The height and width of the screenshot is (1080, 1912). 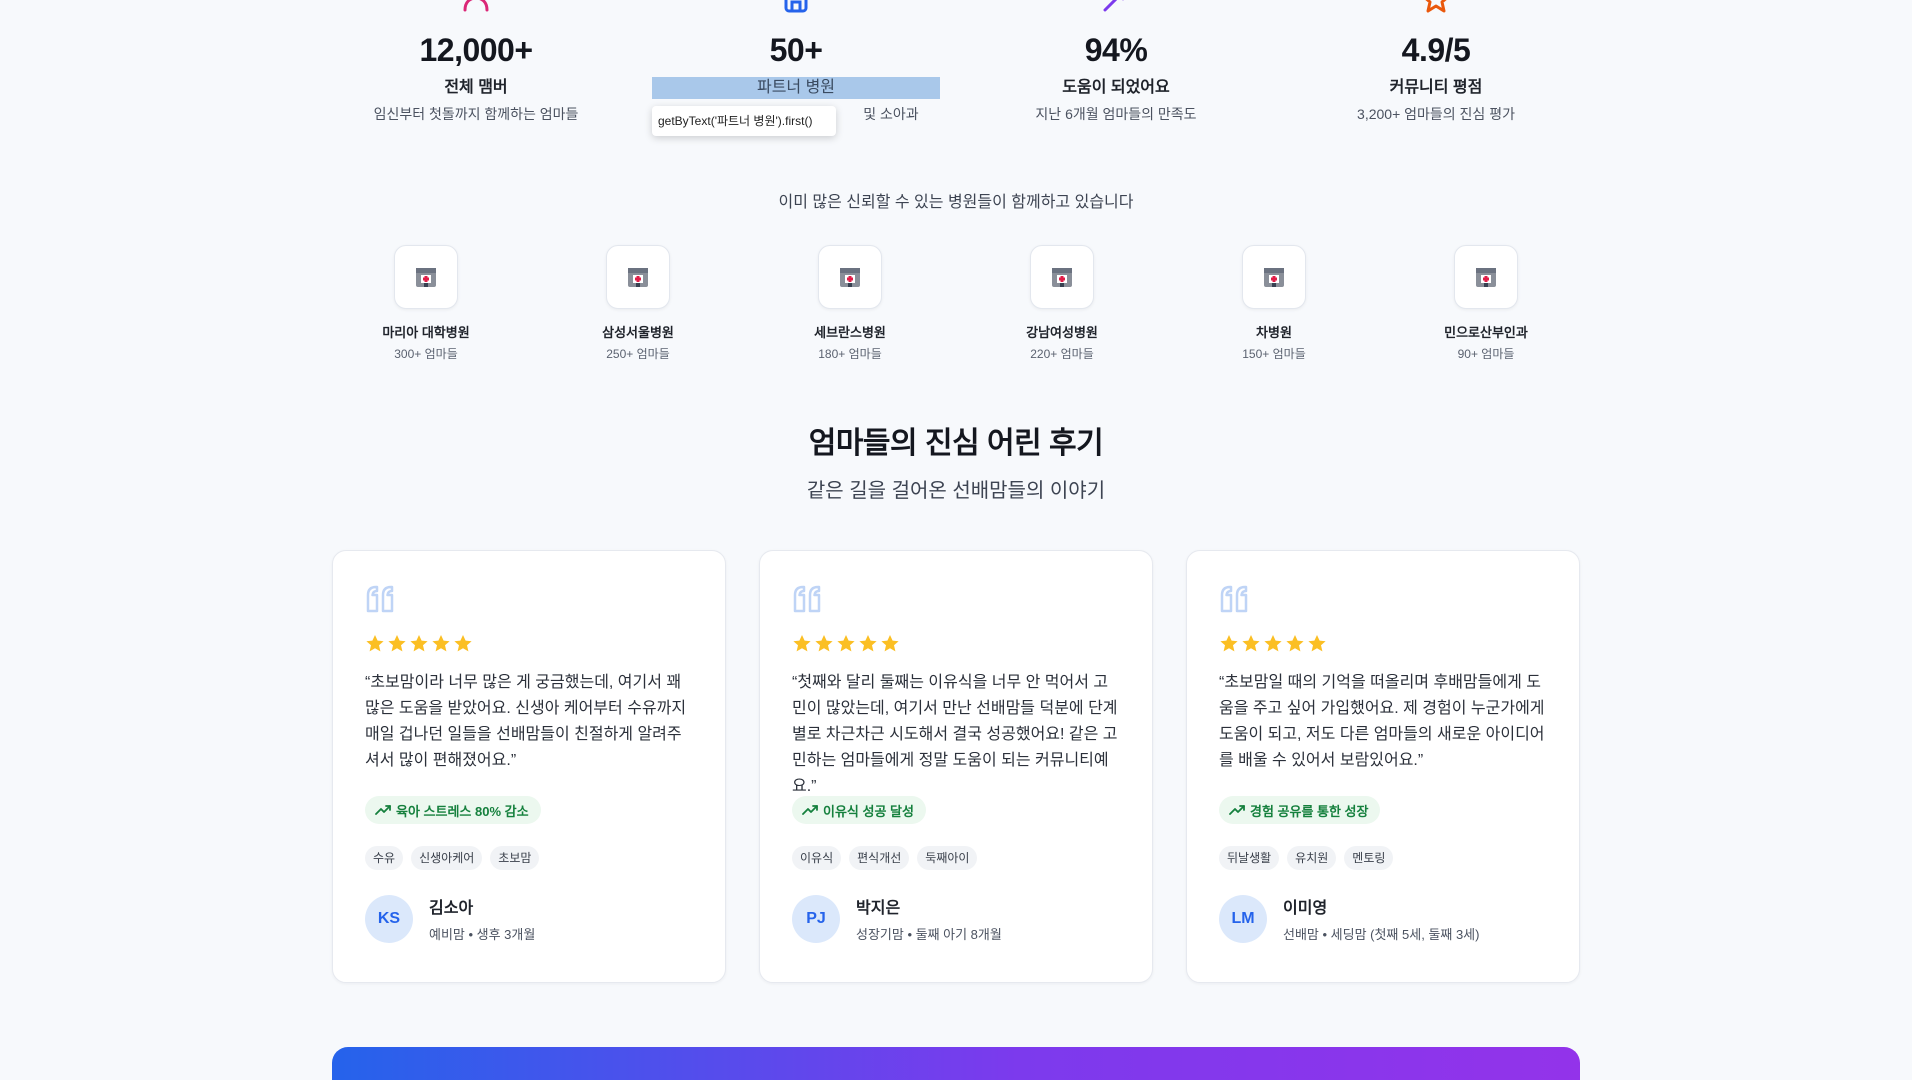 What do you see at coordinates (447, 858) in the screenshot?
I see `tag: 신생아케어` at bounding box center [447, 858].